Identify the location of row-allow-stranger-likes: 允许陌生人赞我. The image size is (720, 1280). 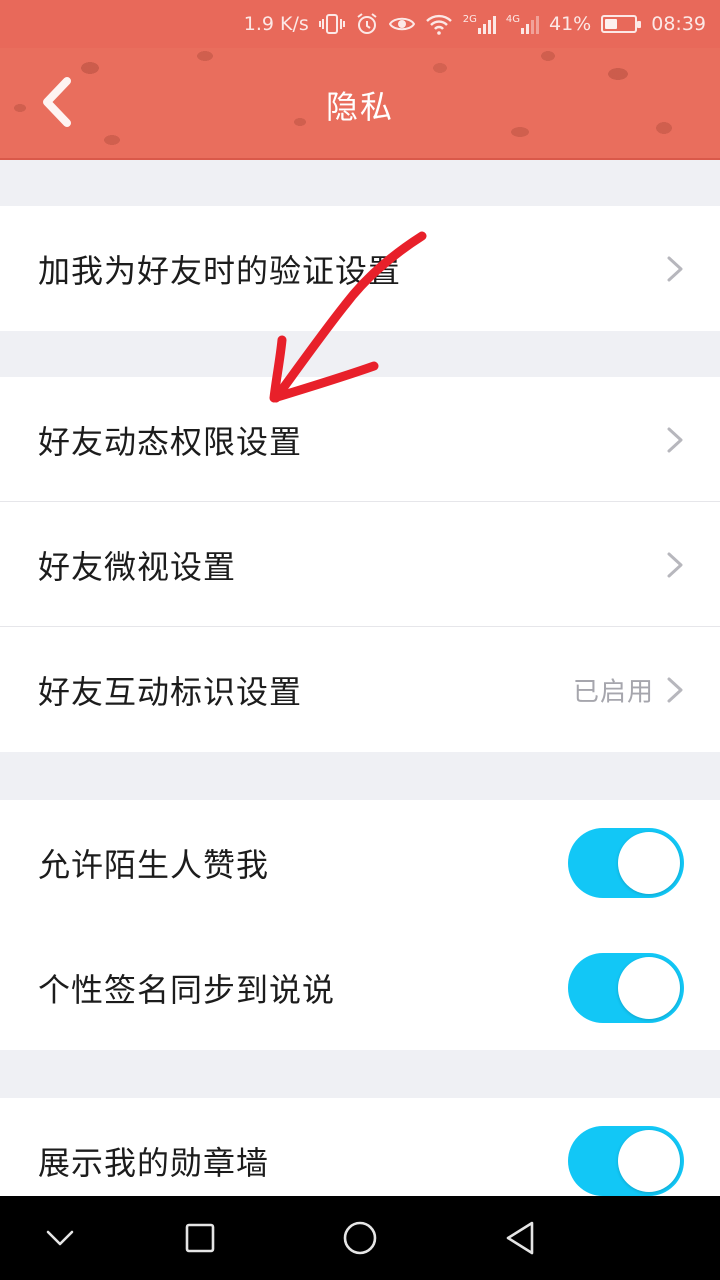
(360, 862).